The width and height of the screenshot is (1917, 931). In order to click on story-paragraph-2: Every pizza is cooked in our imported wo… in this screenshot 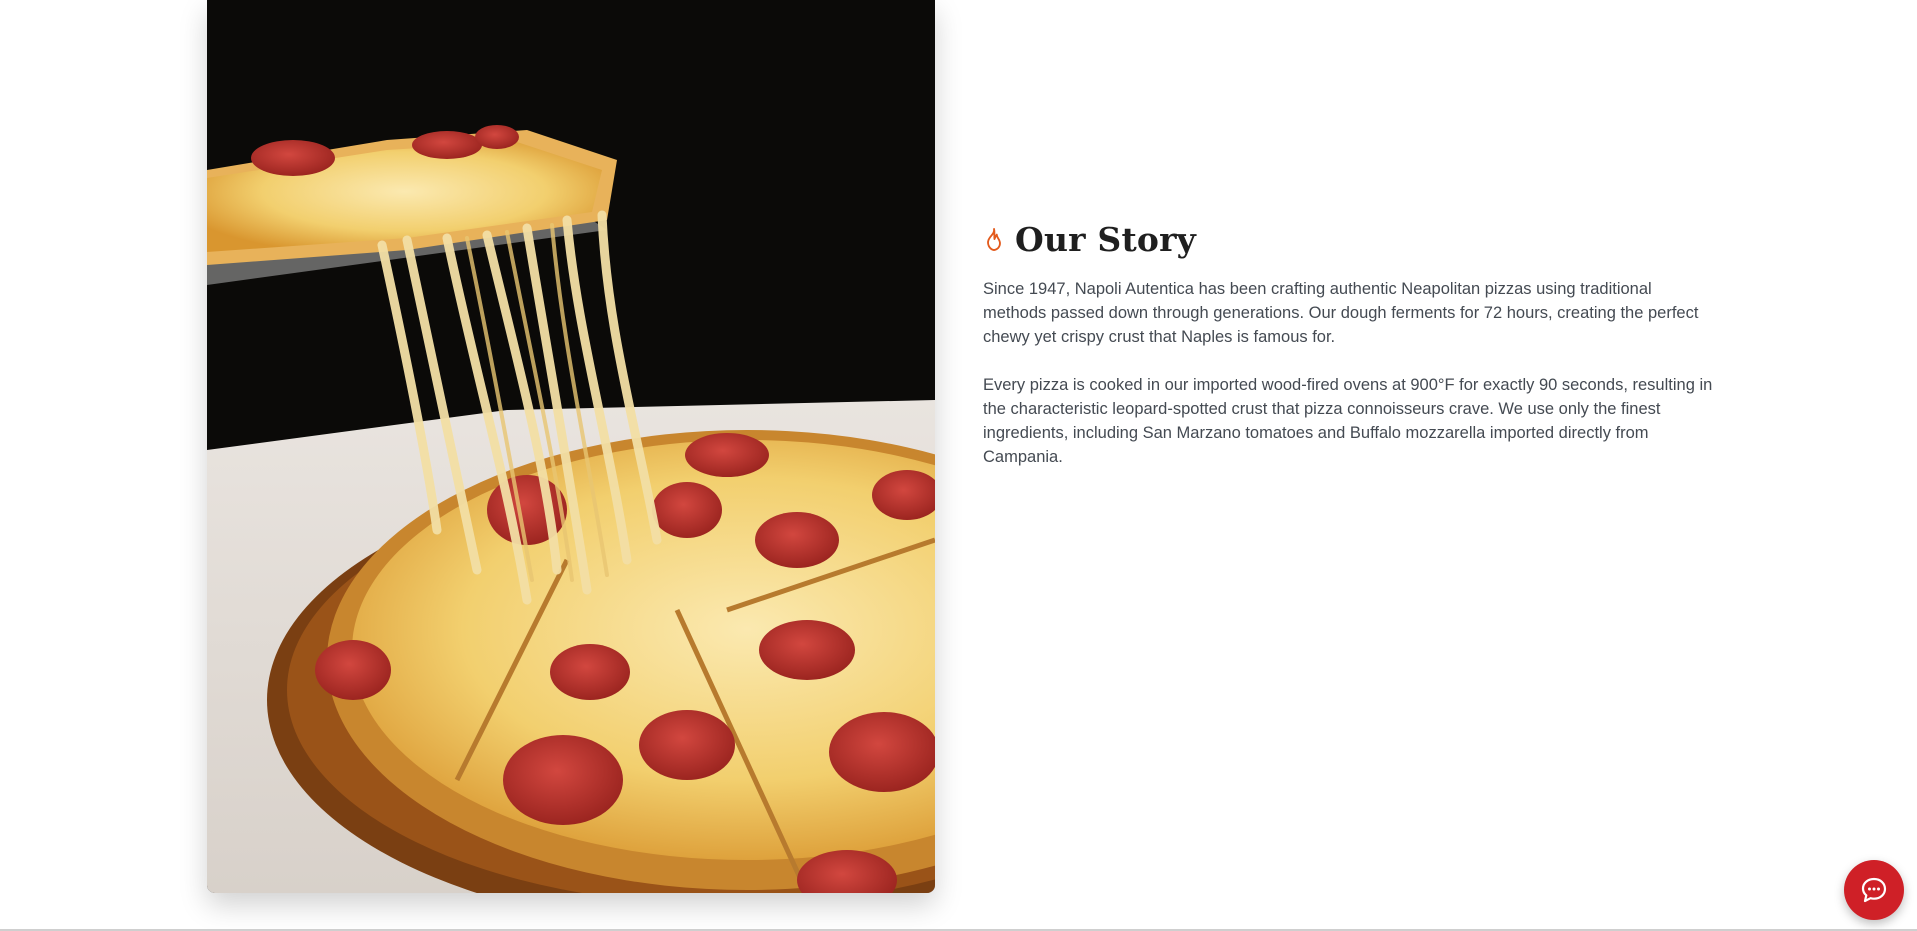, I will do `click(1348, 421)`.